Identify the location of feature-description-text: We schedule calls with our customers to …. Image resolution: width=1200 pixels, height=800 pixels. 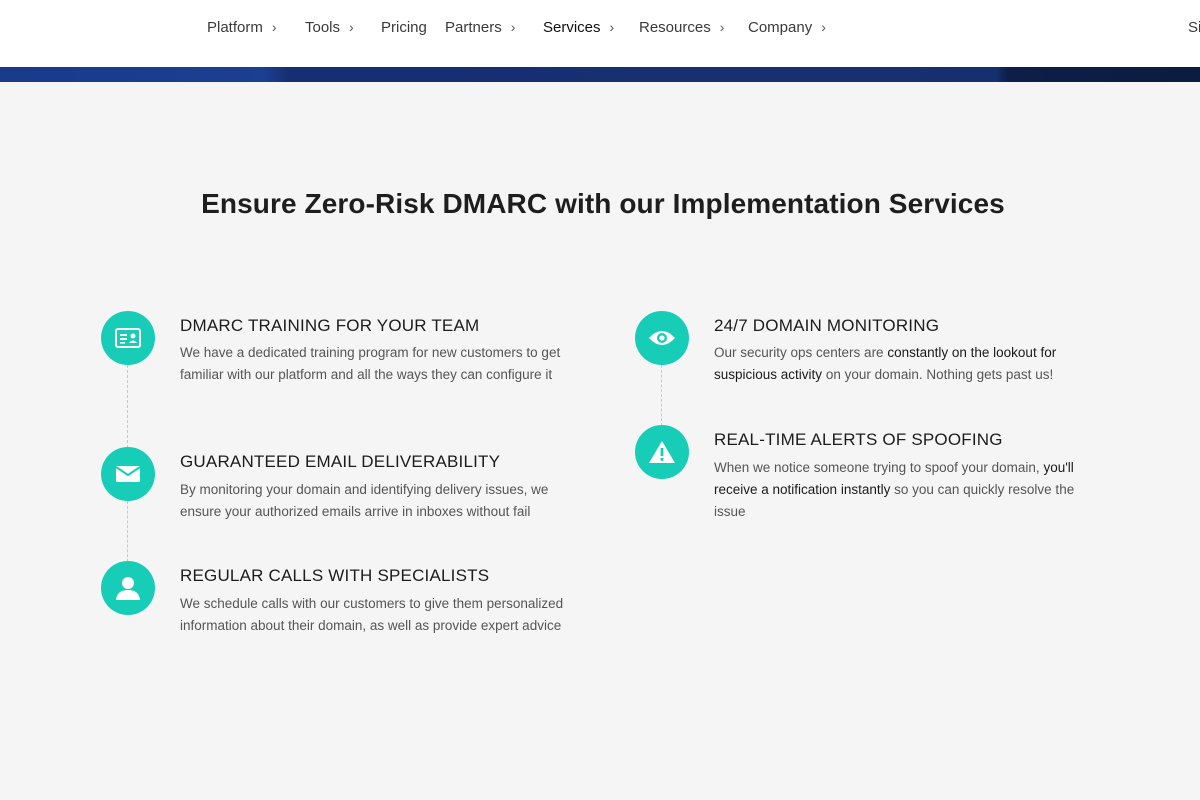
(372, 614).